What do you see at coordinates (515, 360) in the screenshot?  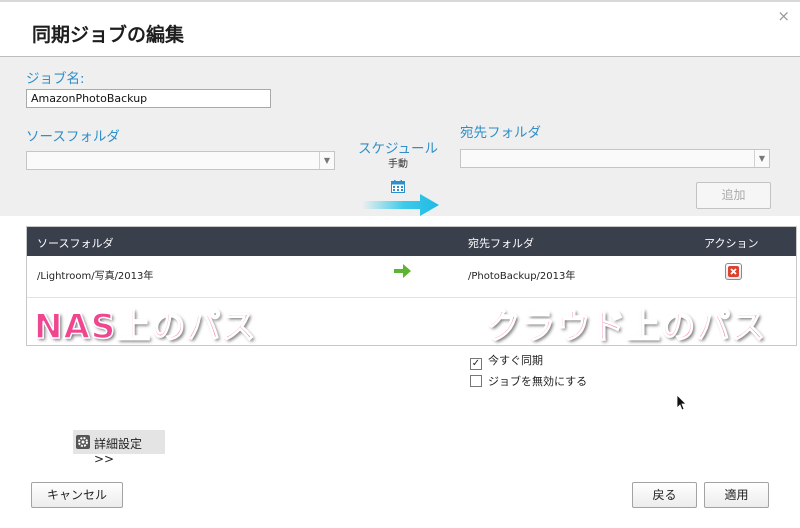 I see `sync-now-label: 今すぐ同期` at bounding box center [515, 360].